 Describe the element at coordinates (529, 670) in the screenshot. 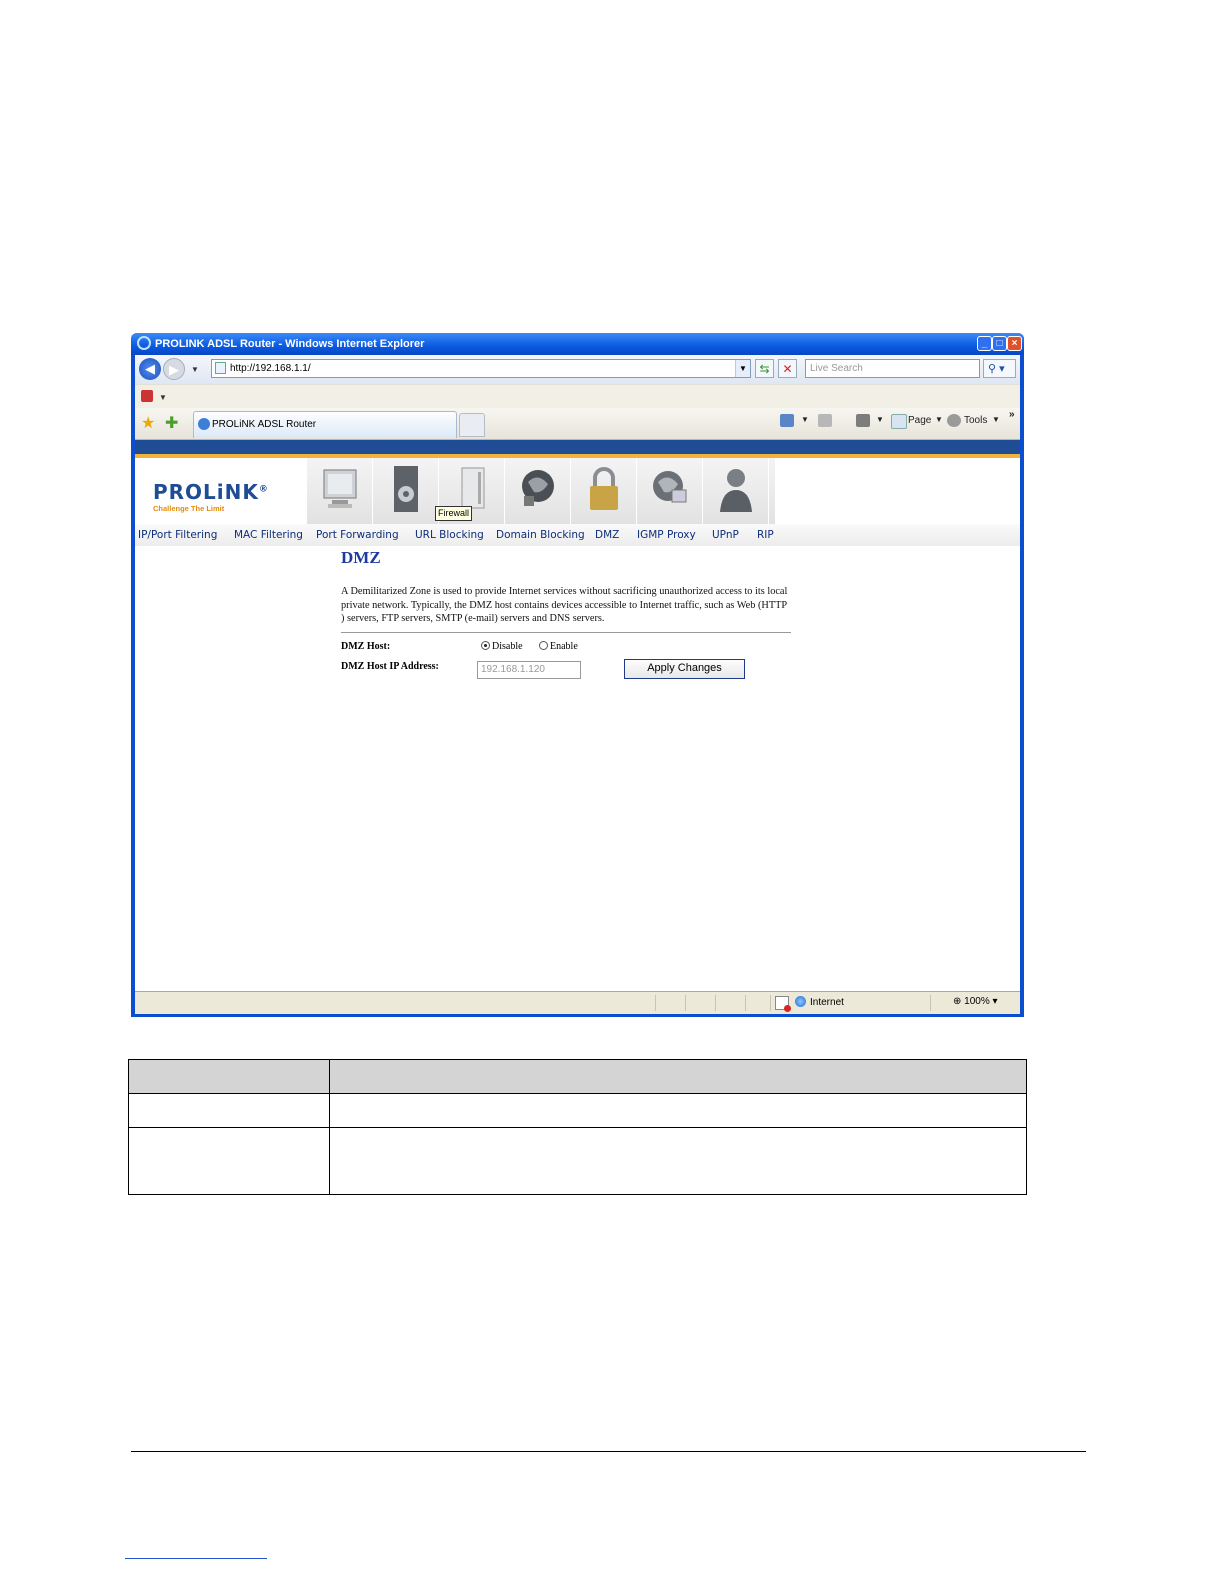

I see `dmz-ip-input: 192.168.1.120` at that location.